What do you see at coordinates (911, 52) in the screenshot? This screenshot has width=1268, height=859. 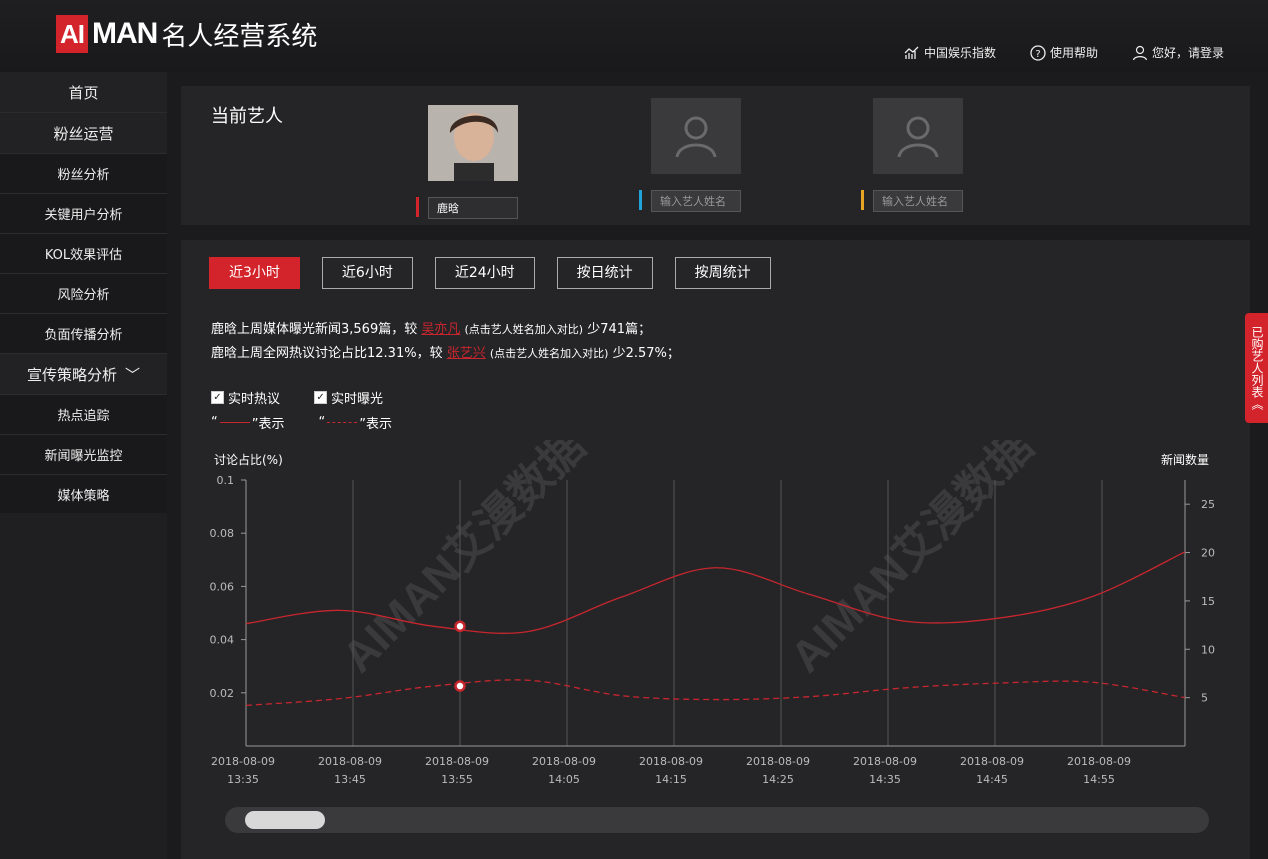 I see `chart-icon` at bounding box center [911, 52].